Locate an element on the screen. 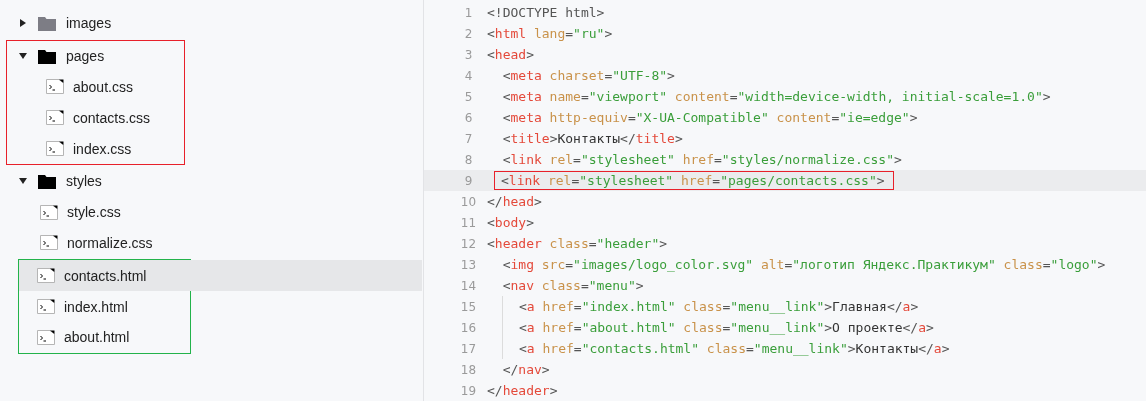 This screenshot has height=401, width=1146. line-number: 7 is located at coordinates (468, 138).